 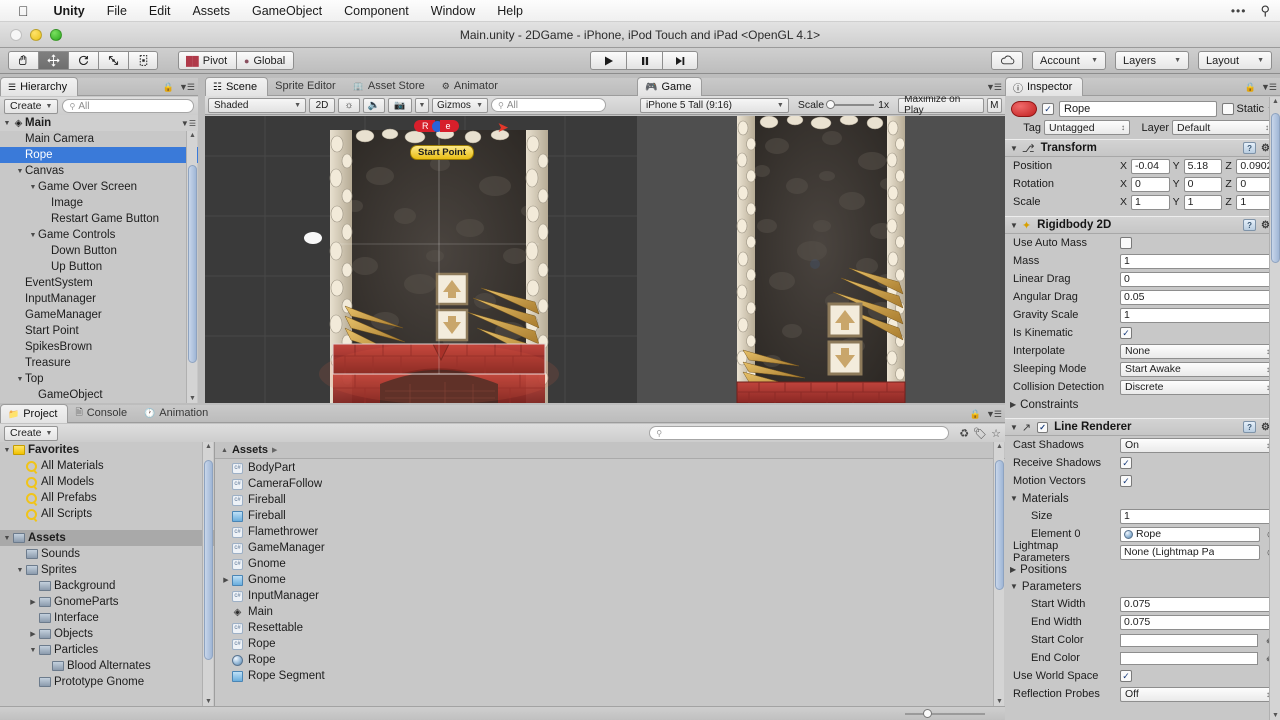 What do you see at coordinates (1239, 11) in the screenshot?
I see `control-center-icon: •••` at bounding box center [1239, 11].